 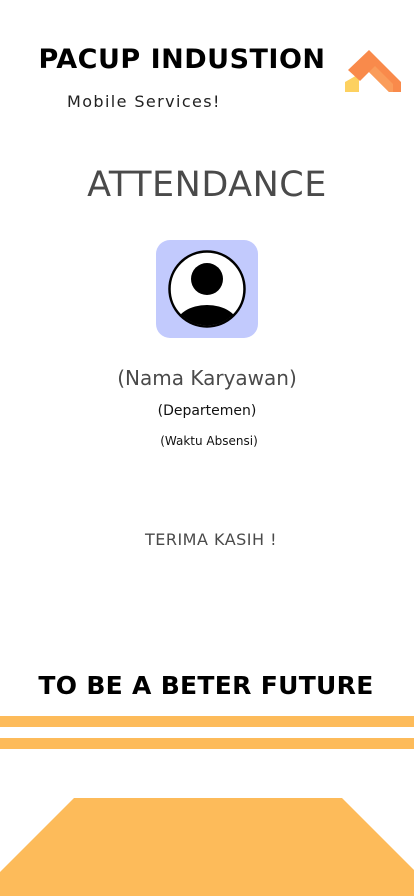 What do you see at coordinates (182, 59) in the screenshot?
I see `brand-title: PACUP INDUSTION` at bounding box center [182, 59].